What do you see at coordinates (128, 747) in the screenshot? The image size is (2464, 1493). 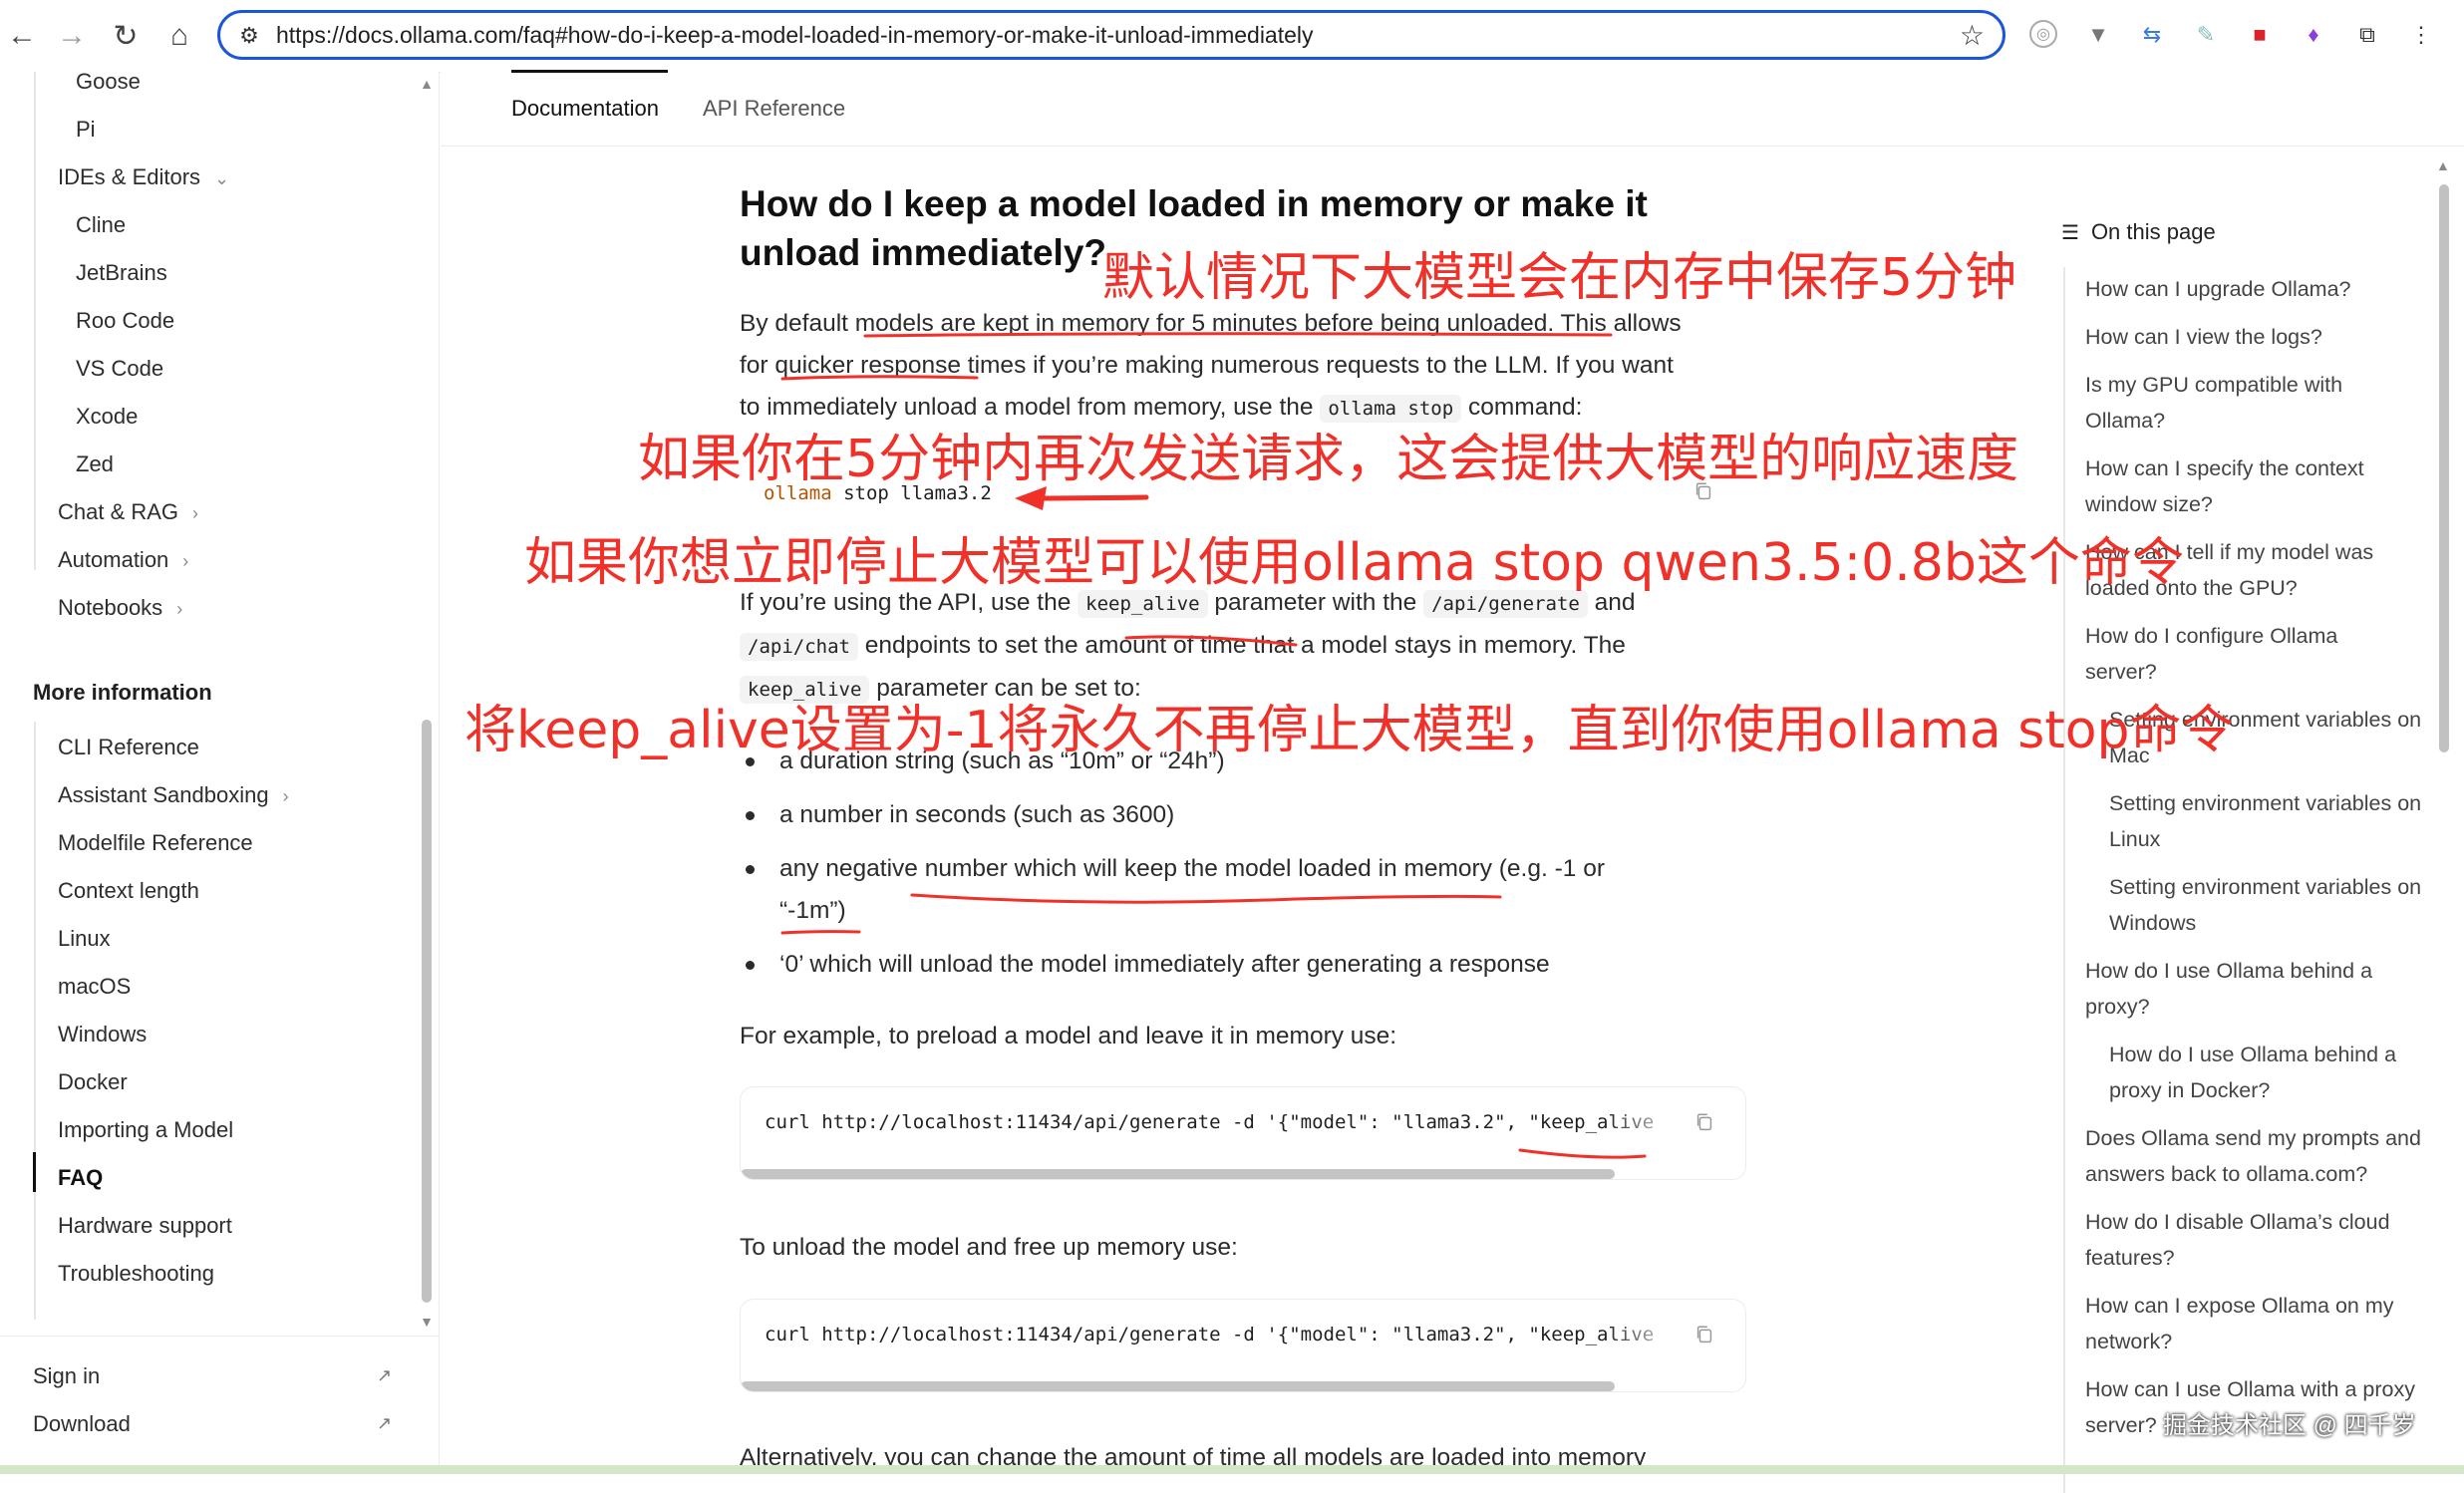 I see `sidebar-item-cli-reference: CLI Reference` at bounding box center [128, 747].